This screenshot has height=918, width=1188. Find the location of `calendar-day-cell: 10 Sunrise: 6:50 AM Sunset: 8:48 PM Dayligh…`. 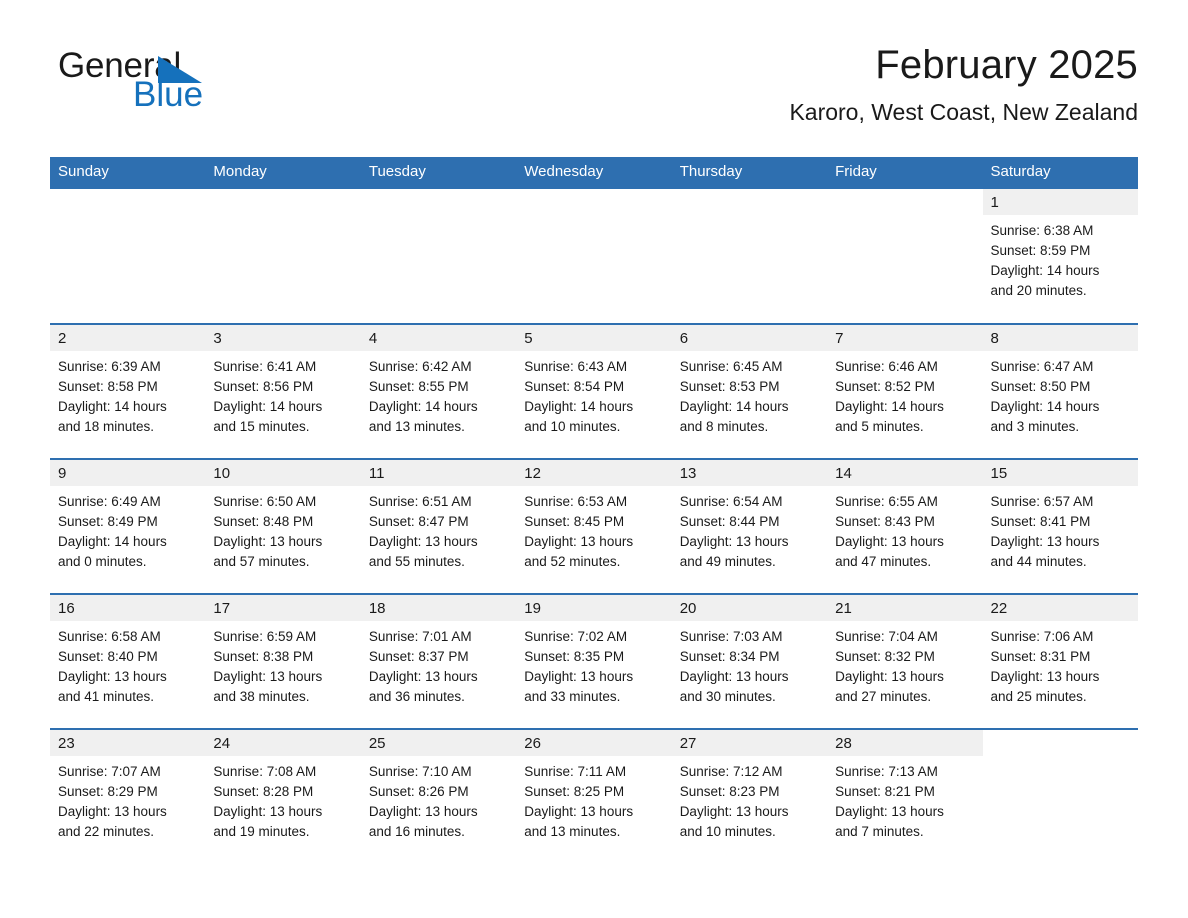

calendar-day-cell: 10 Sunrise: 6:50 AM Sunset: 8:48 PM Dayligh… is located at coordinates (283, 525).